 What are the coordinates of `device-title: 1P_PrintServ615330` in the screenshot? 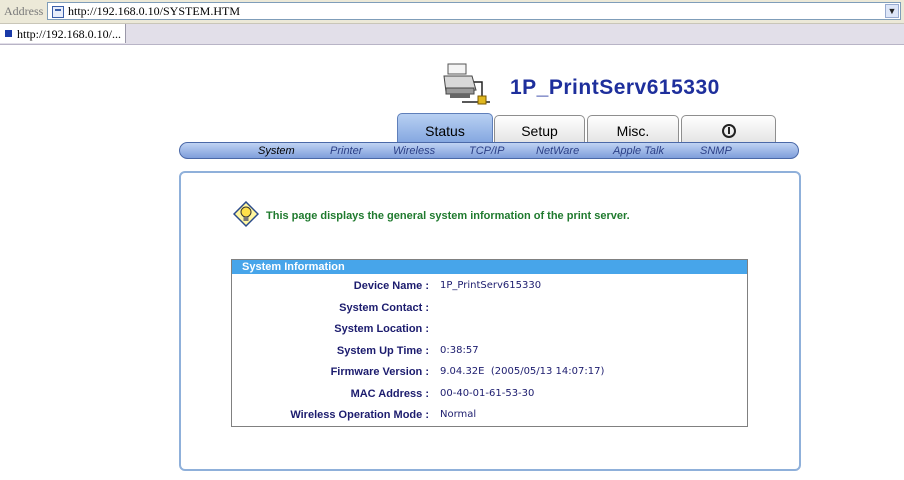 It's located at (615, 87).